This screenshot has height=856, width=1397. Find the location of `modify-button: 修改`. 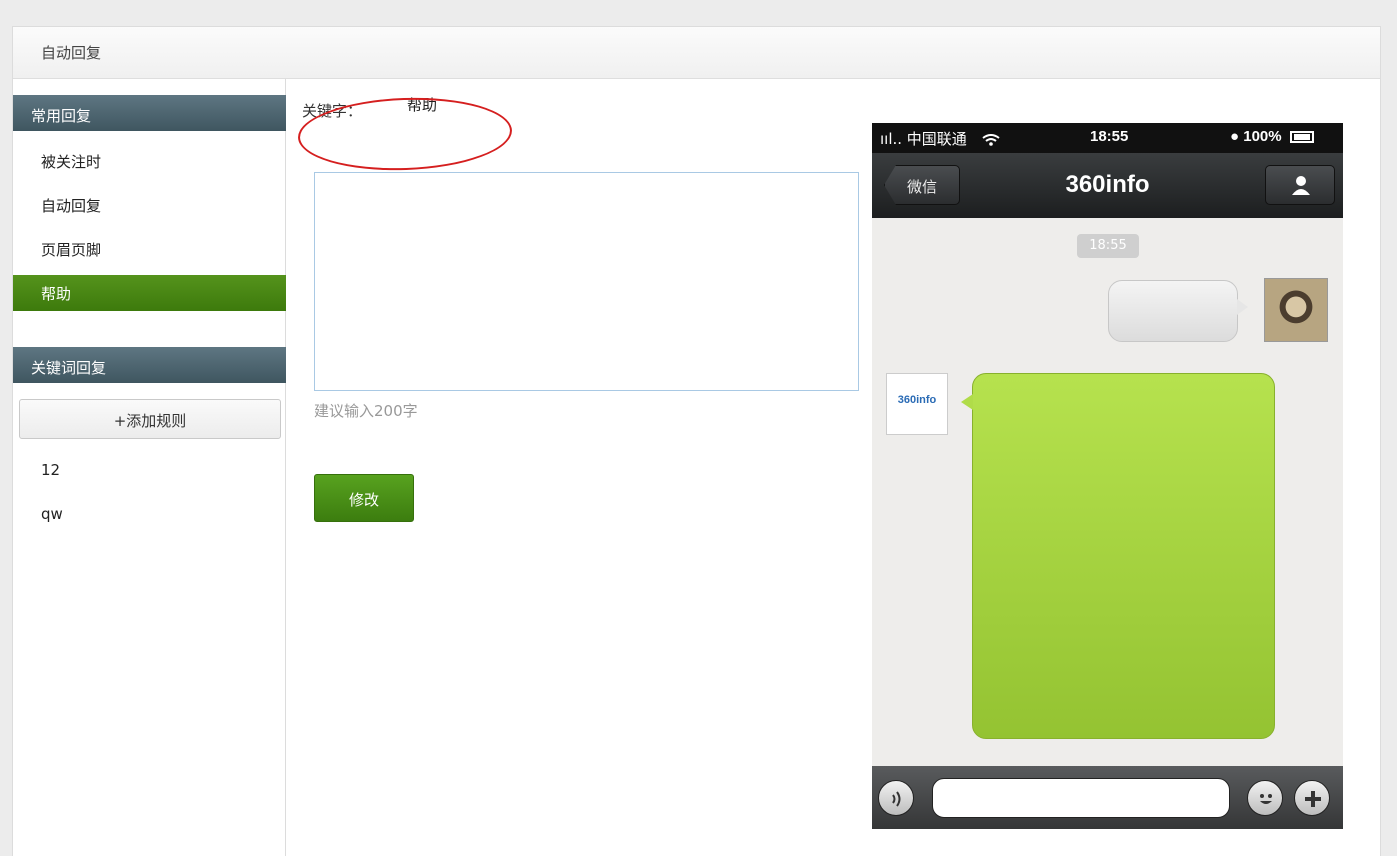

modify-button: 修改 is located at coordinates (364, 498).